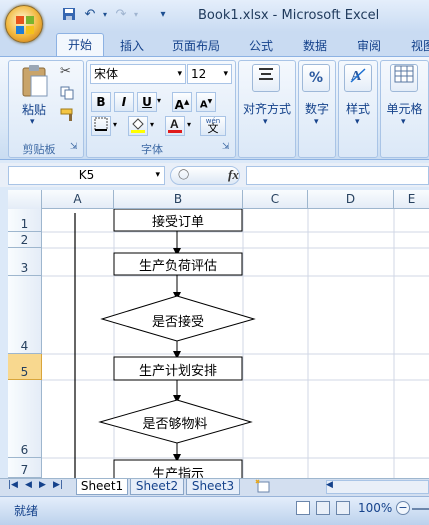  What do you see at coordinates (177, 371) in the screenshot?
I see `flow-step-3-label: 生产计划安排` at bounding box center [177, 371].